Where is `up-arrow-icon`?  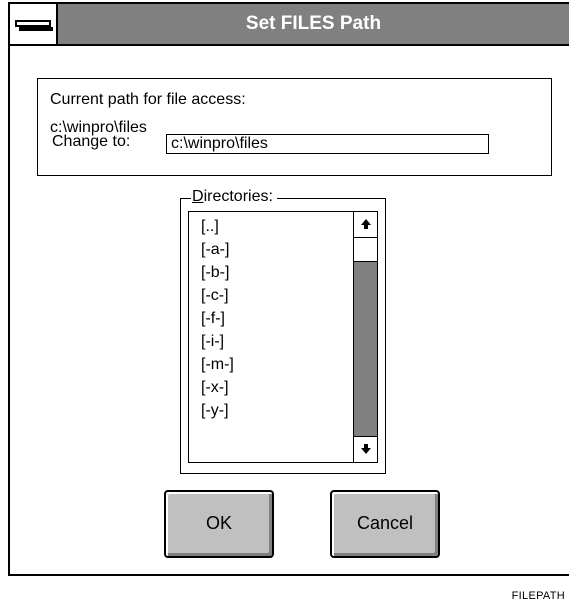 up-arrow-icon is located at coordinates (365, 224).